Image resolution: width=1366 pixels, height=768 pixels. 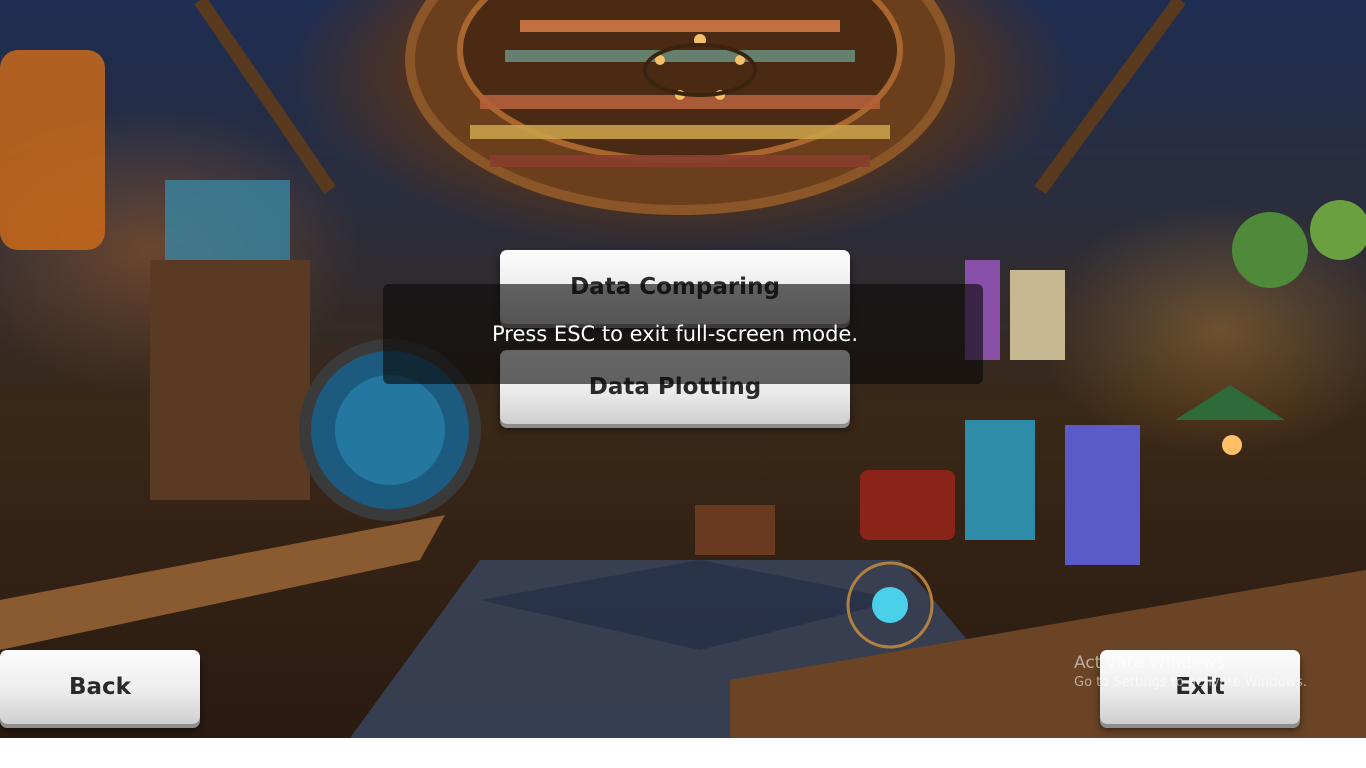 What do you see at coordinates (222, 582) in the screenshot?
I see `left-table` at bounding box center [222, 582].